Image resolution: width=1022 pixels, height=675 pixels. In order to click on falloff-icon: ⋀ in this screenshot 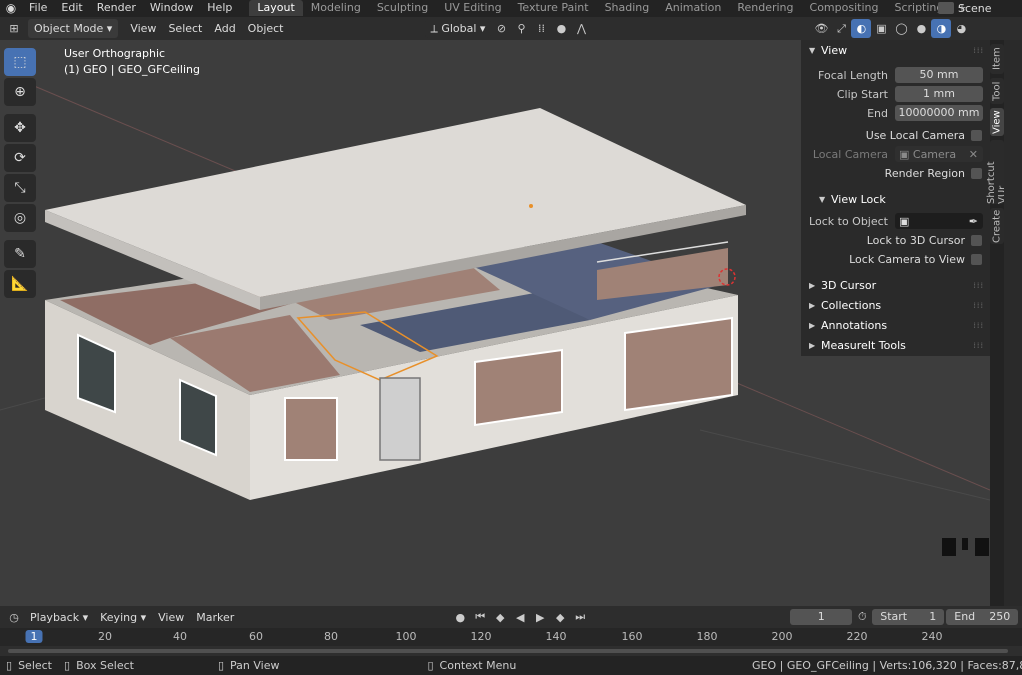, I will do `click(581, 28)`.